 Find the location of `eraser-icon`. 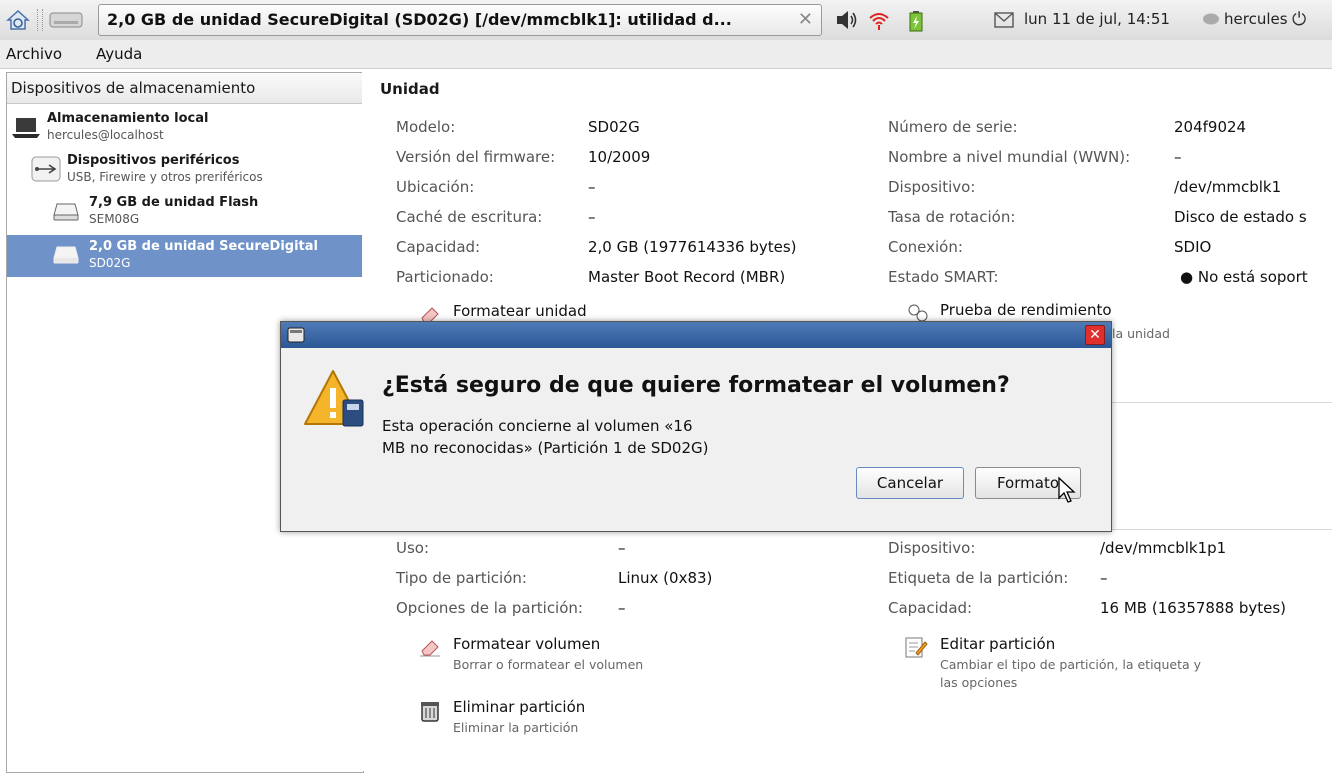

eraser-icon is located at coordinates (430, 648).